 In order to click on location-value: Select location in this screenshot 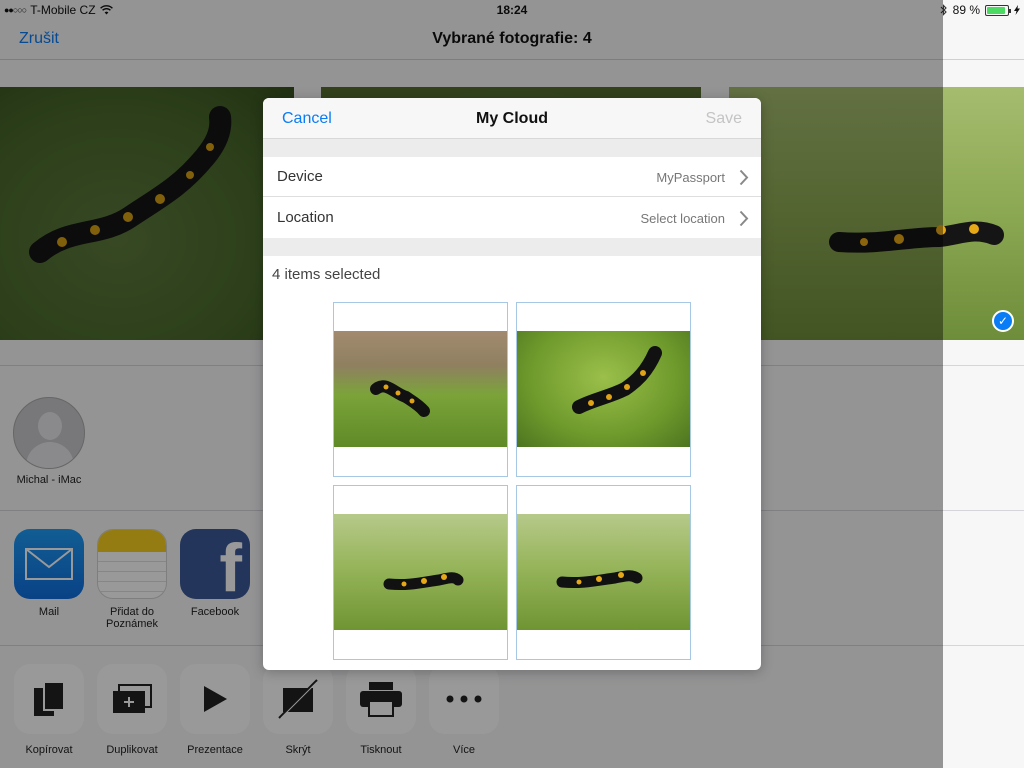, I will do `click(682, 218)`.